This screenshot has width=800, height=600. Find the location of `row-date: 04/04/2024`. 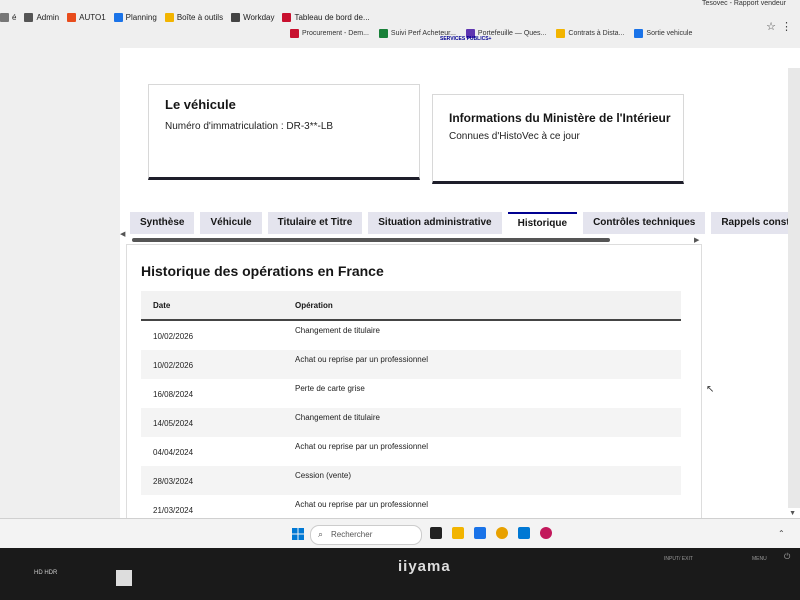

row-date: 04/04/2024 is located at coordinates (173, 452).